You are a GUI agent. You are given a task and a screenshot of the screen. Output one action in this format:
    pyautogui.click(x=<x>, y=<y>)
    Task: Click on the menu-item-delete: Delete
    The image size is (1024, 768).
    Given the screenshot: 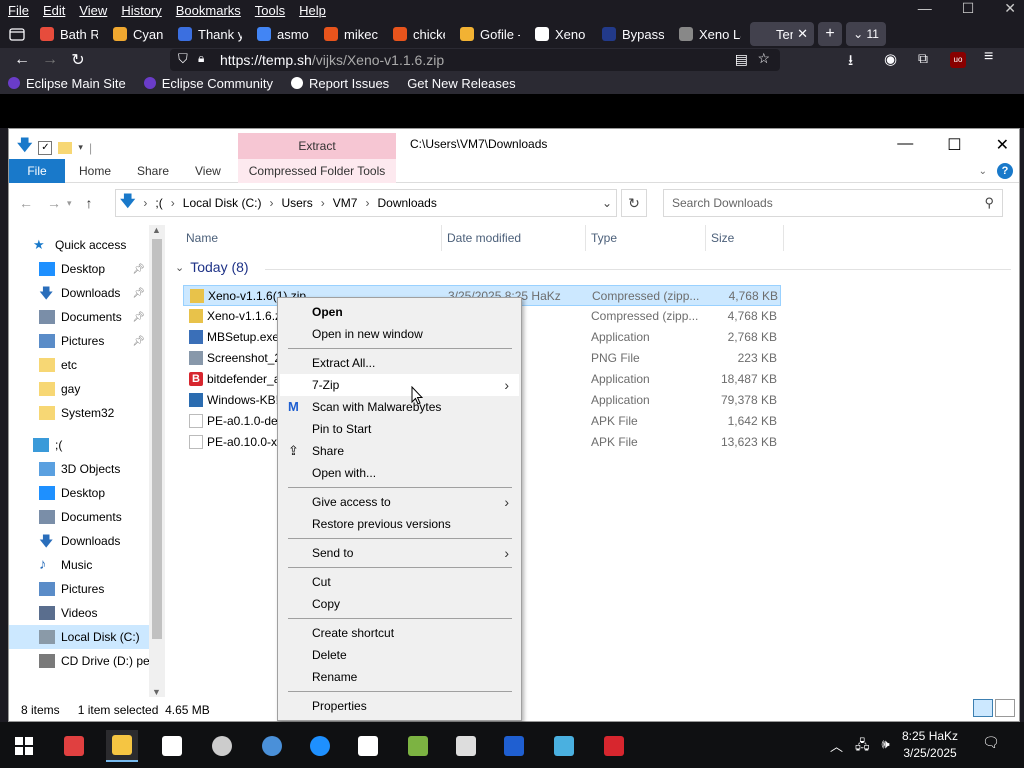 What is the action you would take?
    pyautogui.click(x=399, y=655)
    